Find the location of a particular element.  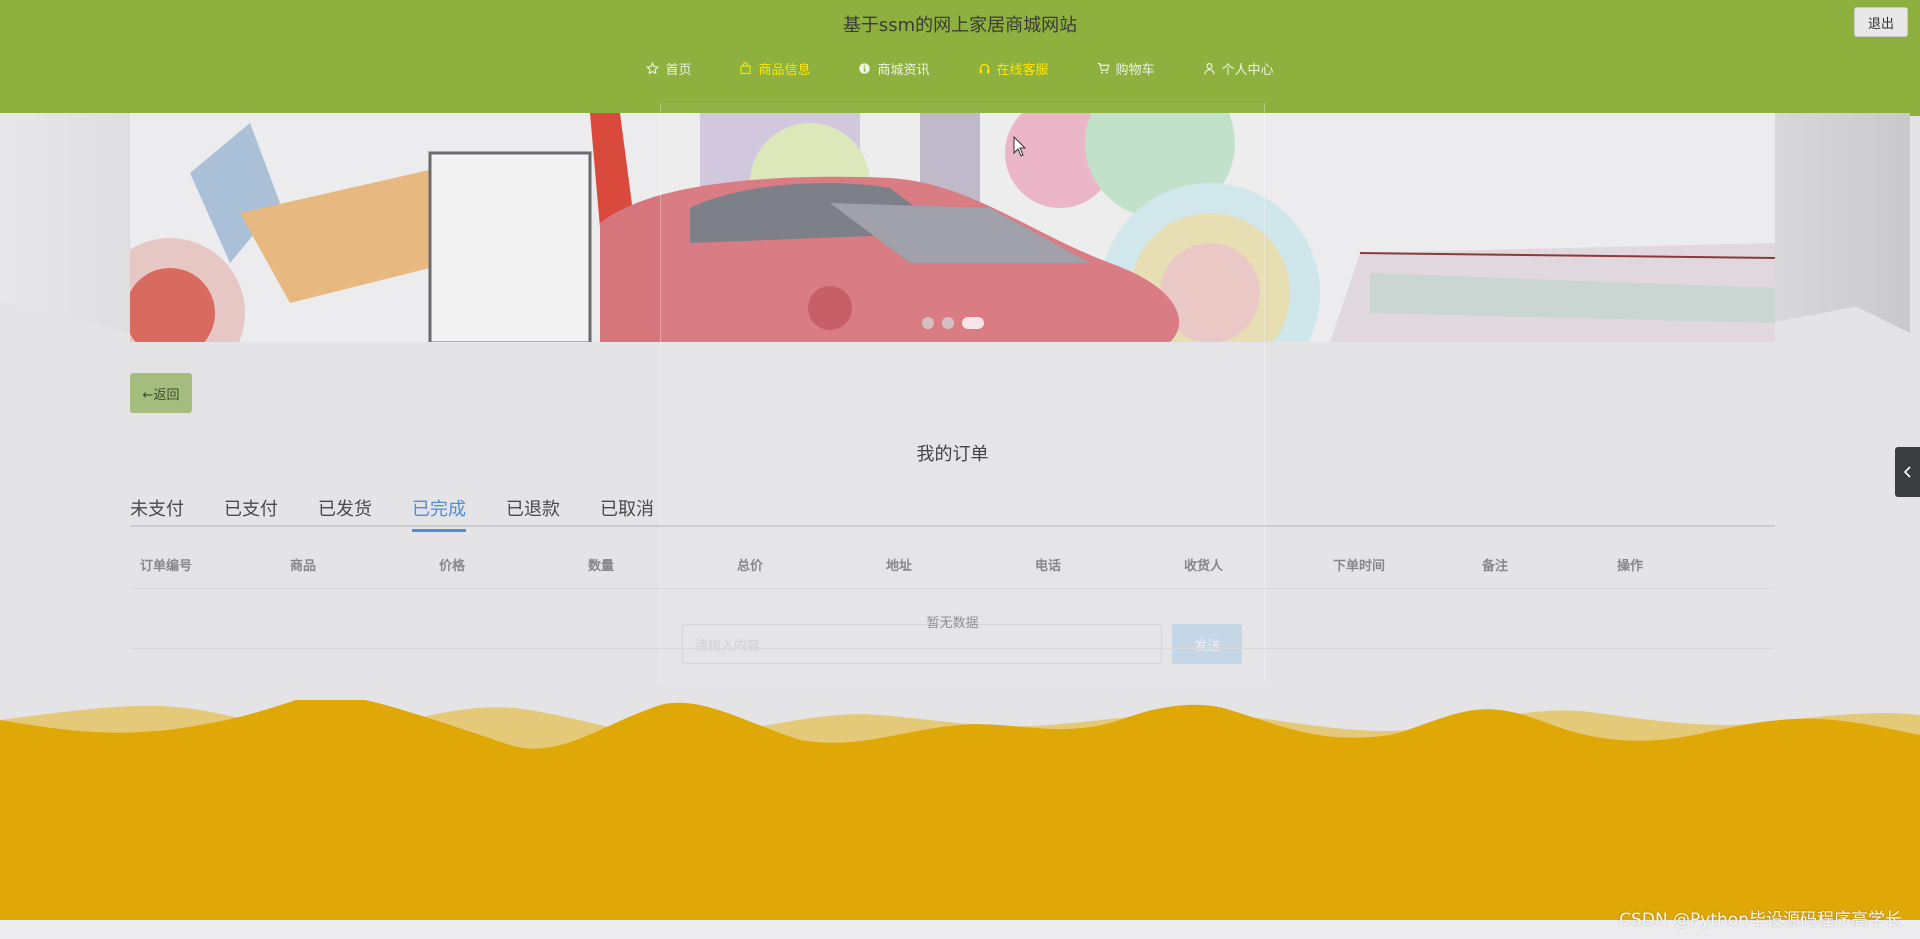

watermark-text: CSDN @Python毕设源码程序高学长 is located at coordinates (1760, 920).